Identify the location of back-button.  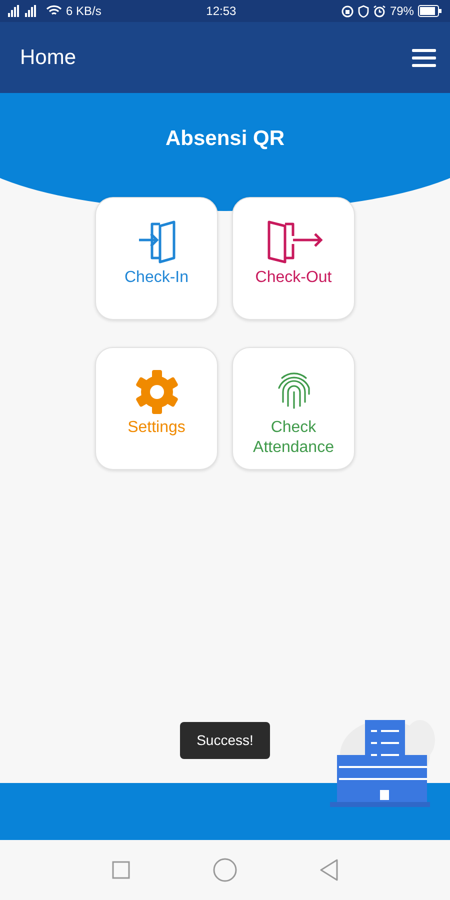
(329, 870).